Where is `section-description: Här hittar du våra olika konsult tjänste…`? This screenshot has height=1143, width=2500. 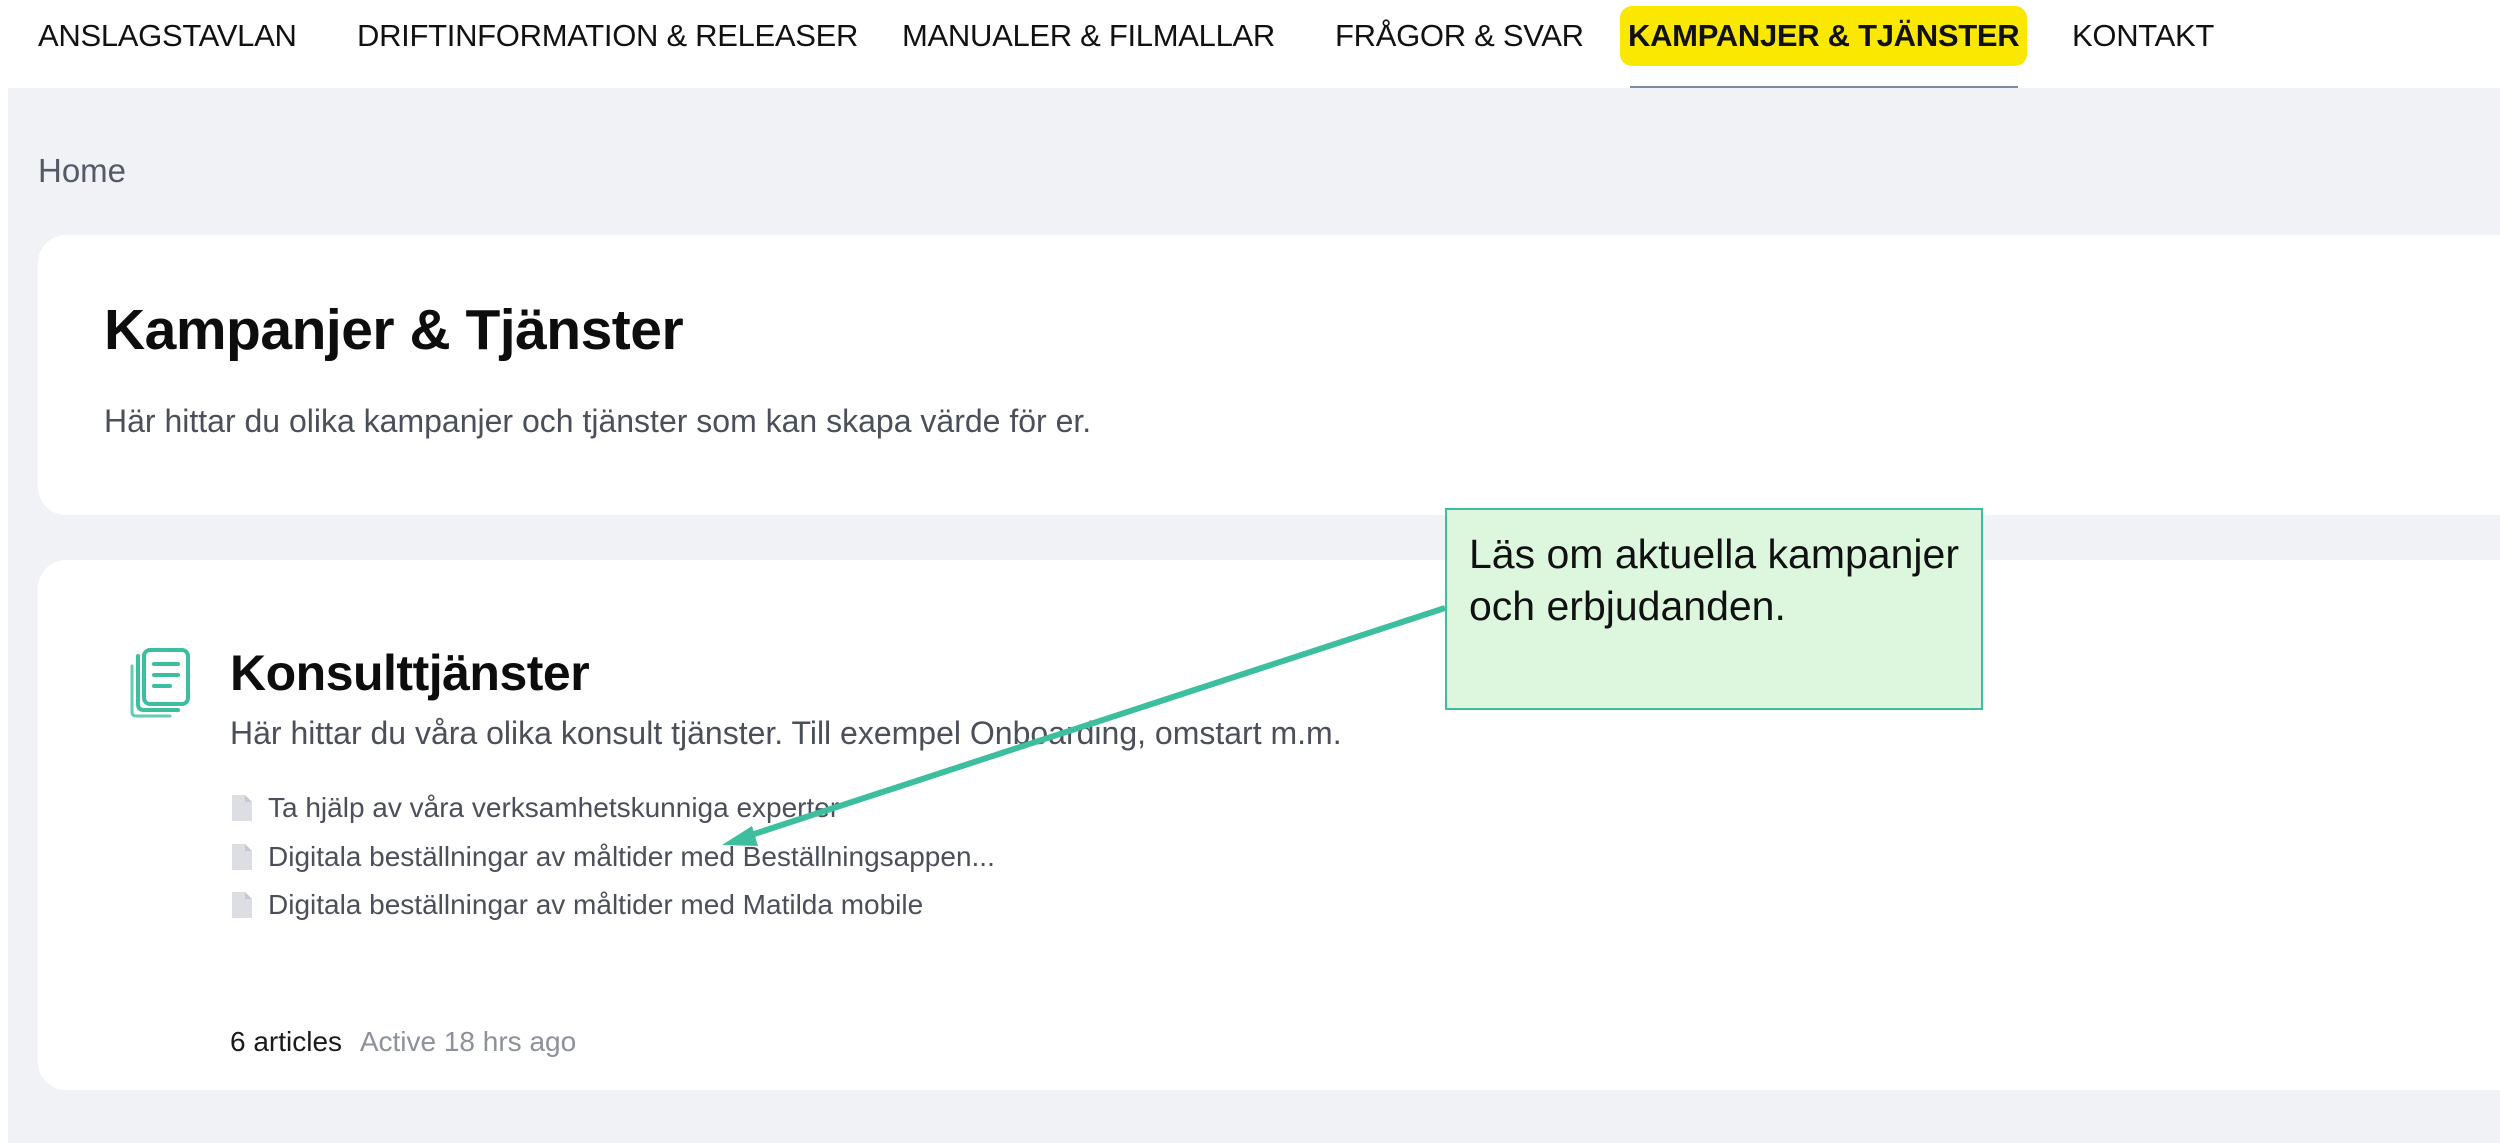
section-description: Här hittar du våra olika konsult tjänste… is located at coordinates (786, 733).